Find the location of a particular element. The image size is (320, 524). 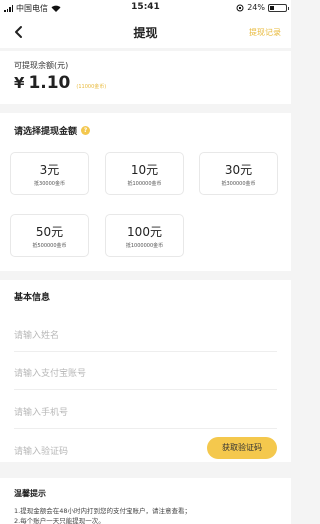

basic-info-title: 基本信息 is located at coordinates (32, 298).